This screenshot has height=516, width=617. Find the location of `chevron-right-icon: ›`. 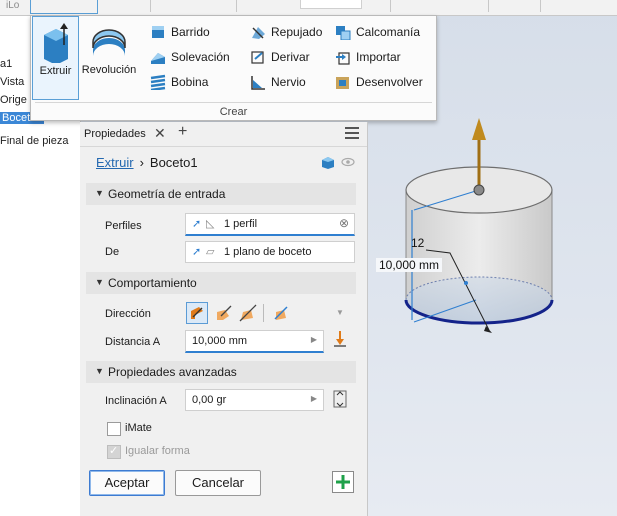

chevron-right-icon: › is located at coordinates (141, 162).